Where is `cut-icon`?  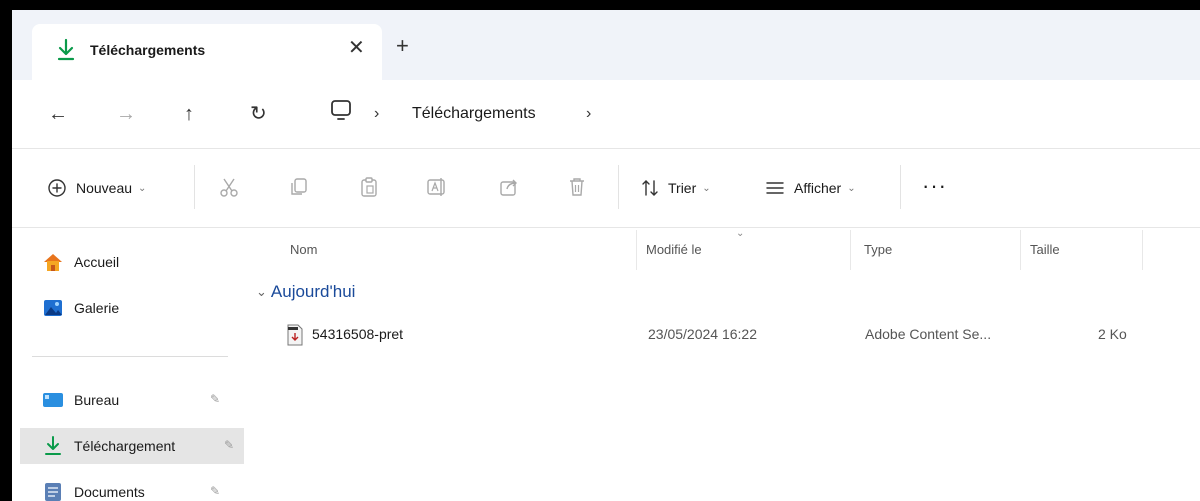
cut-icon is located at coordinates (229, 187).